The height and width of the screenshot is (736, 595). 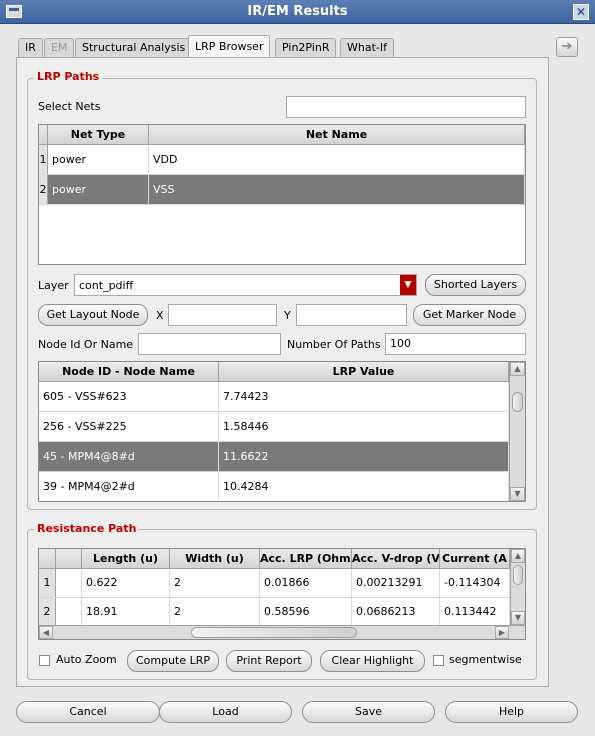 I want to click on table-row-selected: 2 power VSS, so click(x=282, y=190).